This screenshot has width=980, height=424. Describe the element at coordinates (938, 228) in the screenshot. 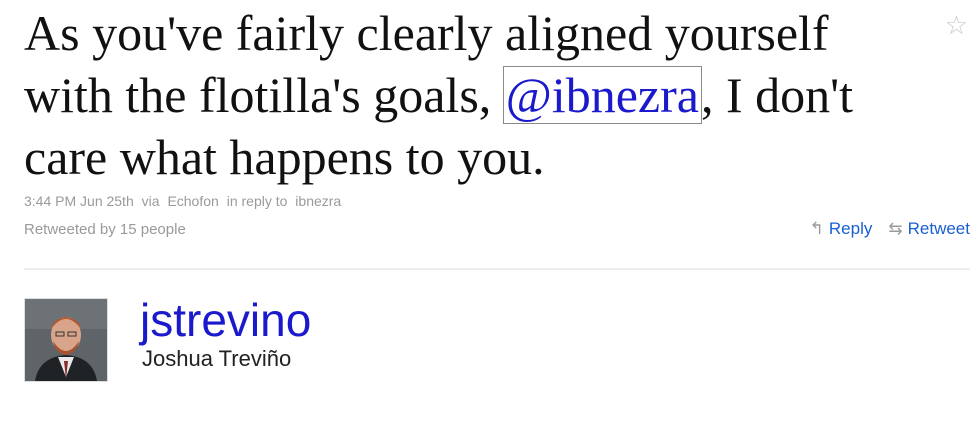

I see `retweet-label: Retweet` at that location.